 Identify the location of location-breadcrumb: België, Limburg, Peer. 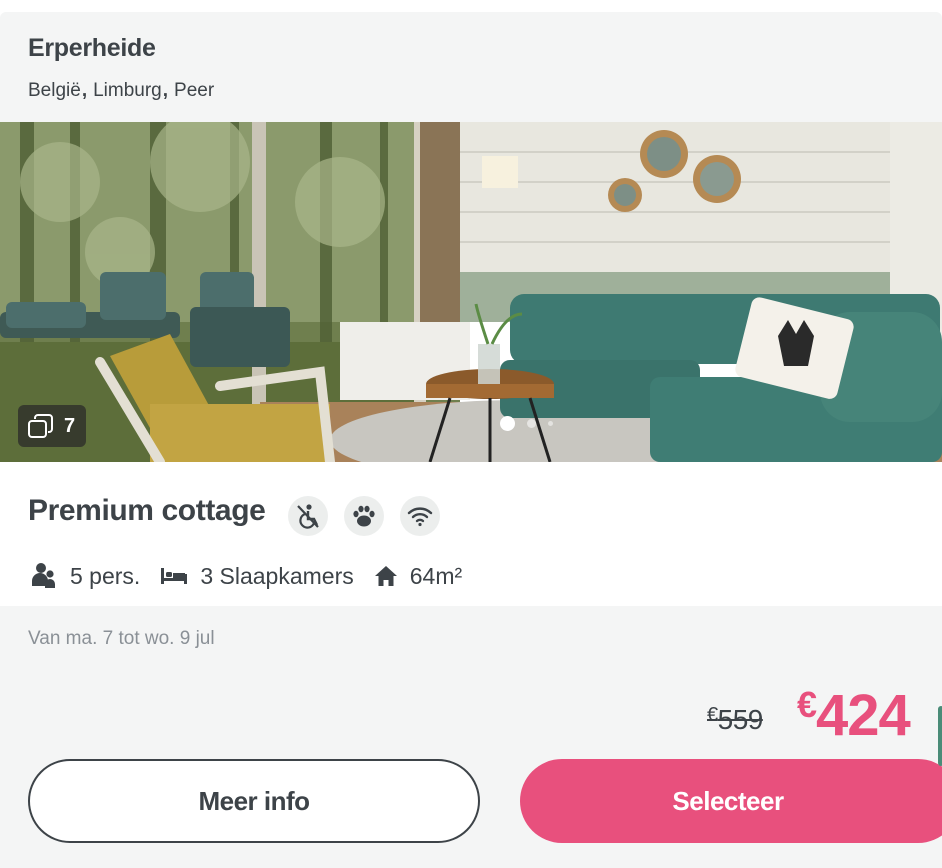
(121, 91).